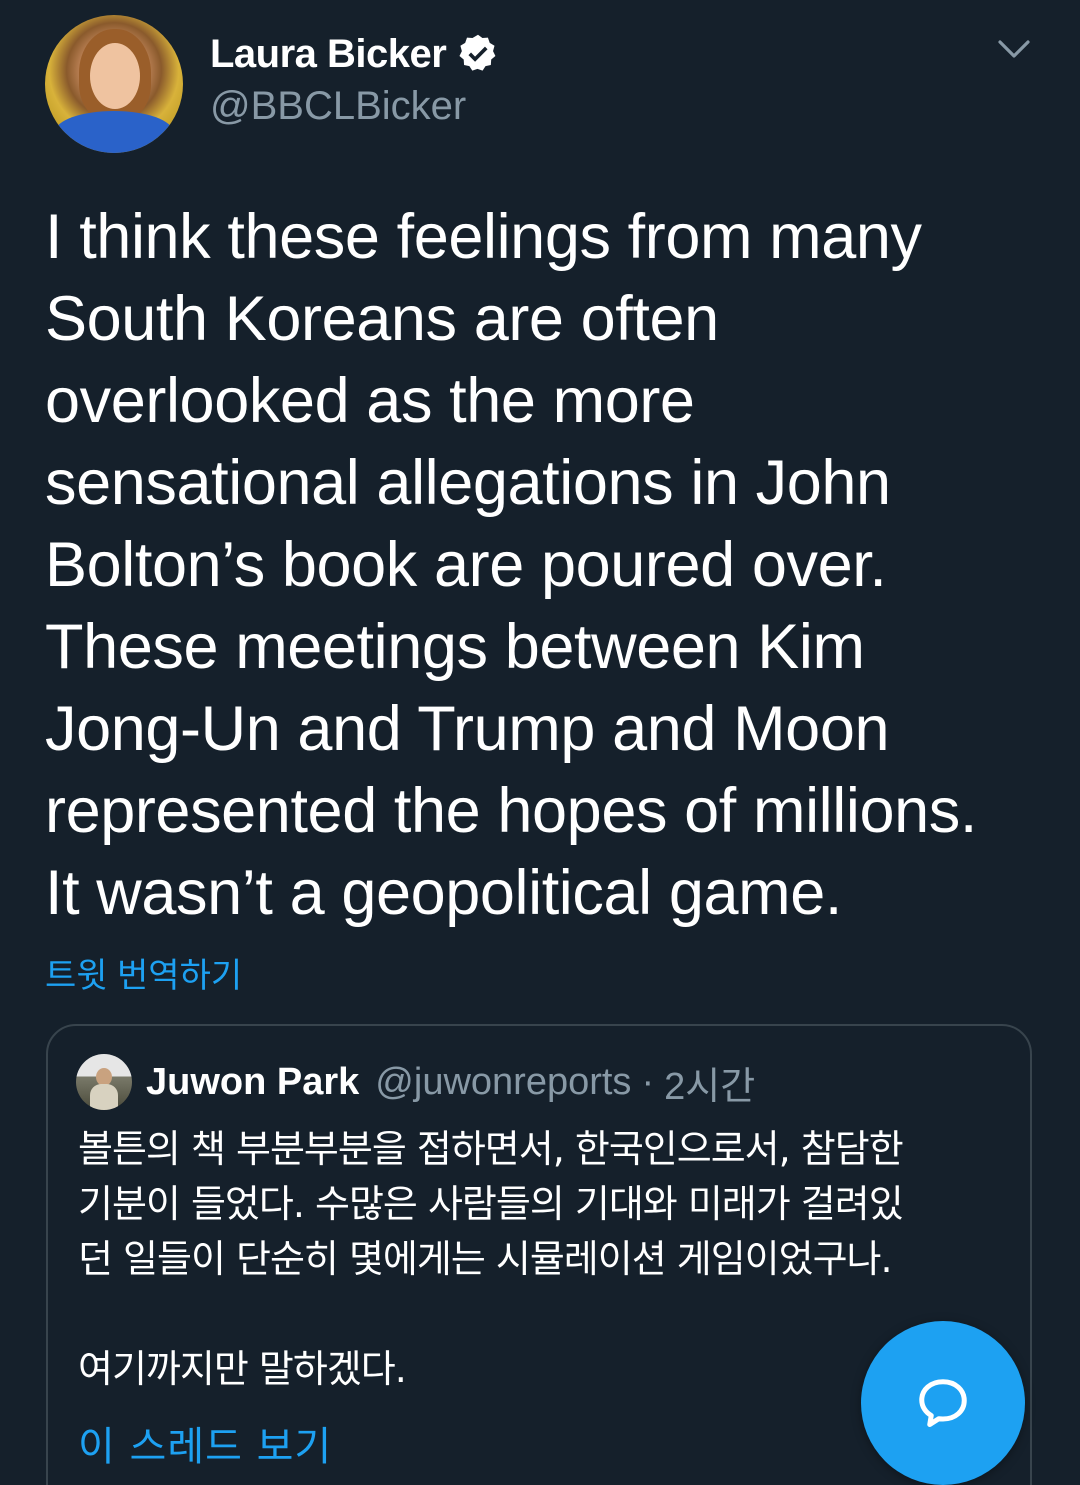 Image resolution: width=1080 pixels, height=1485 pixels. What do you see at coordinates (328, 54) in the screenshot?
I see `author-display-name: Laura Bicker` at bounding box center [328, 54].